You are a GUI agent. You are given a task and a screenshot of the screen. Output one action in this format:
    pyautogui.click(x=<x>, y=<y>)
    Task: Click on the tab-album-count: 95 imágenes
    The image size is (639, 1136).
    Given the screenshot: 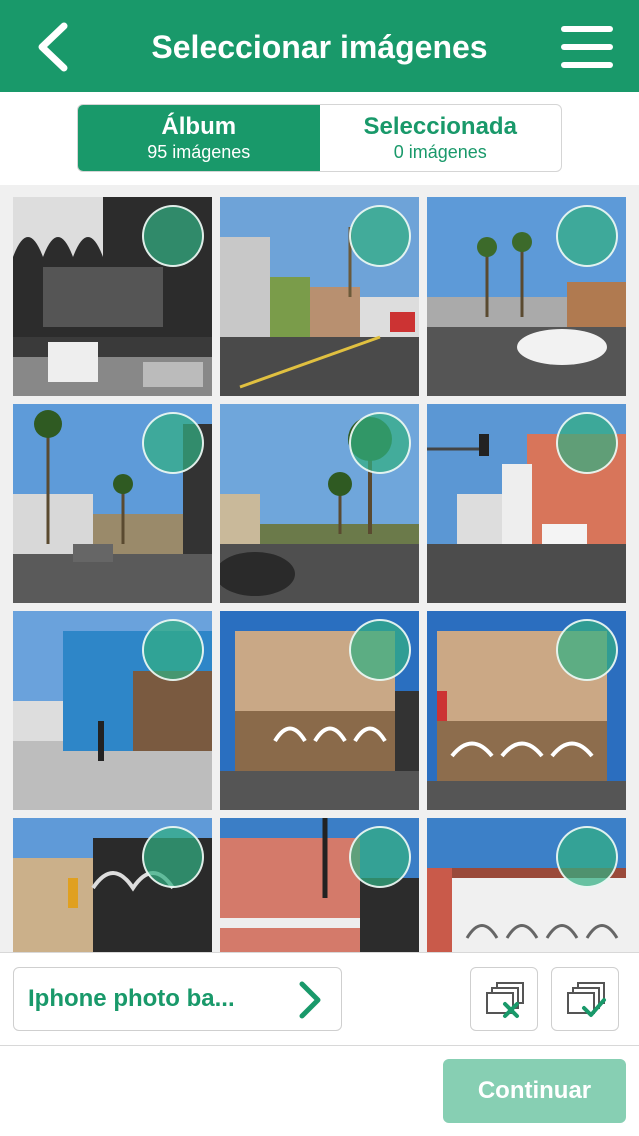 What is the action you would take?
    pyautogui.click(x=199, y=152)
    